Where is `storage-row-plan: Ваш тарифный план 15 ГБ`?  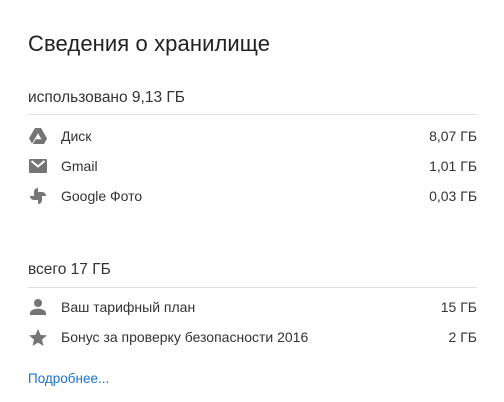 storage-row-plan: Ваш тарифный план 15 ГБ is located at coordinates (252, 307).